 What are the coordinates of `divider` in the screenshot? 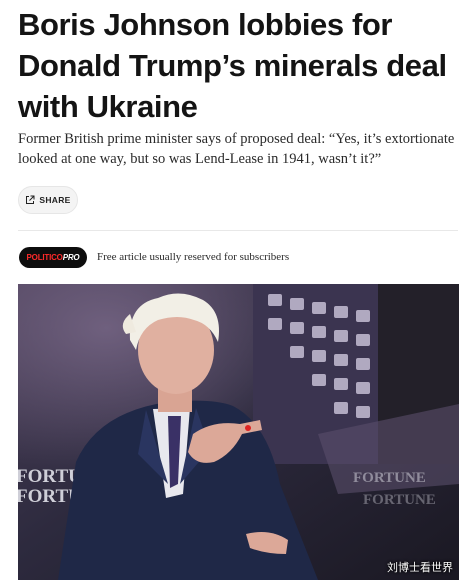 It's located at (238, 230).